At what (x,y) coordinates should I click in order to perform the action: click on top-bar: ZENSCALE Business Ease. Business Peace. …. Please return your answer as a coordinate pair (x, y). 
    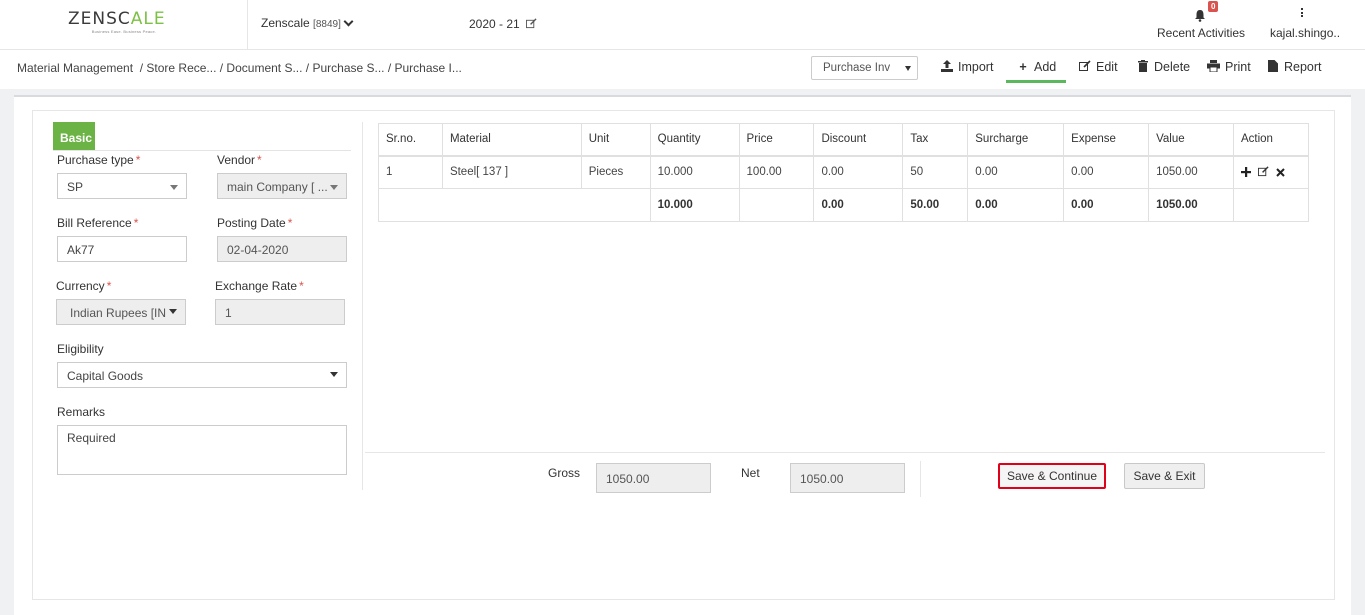
    Looking at the image, I should click on (682, 25).